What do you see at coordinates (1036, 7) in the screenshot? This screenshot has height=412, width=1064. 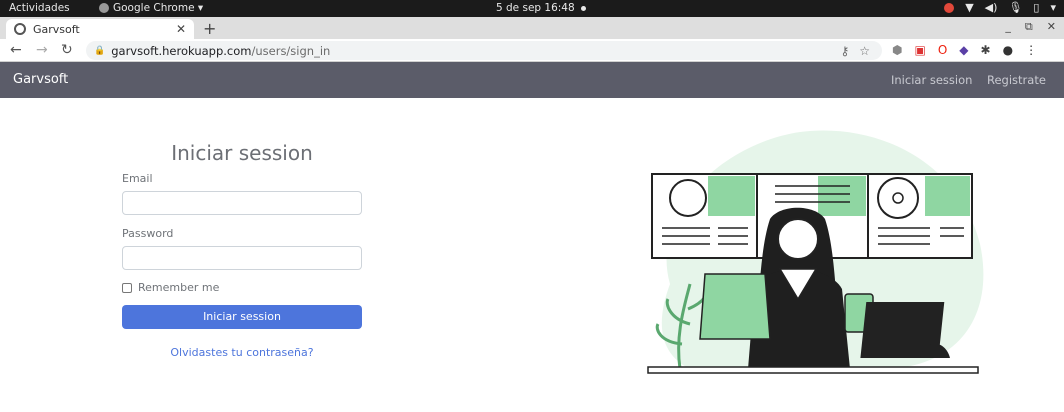 I see `battery-icon: ▯` at bounding box center [1036, 7].